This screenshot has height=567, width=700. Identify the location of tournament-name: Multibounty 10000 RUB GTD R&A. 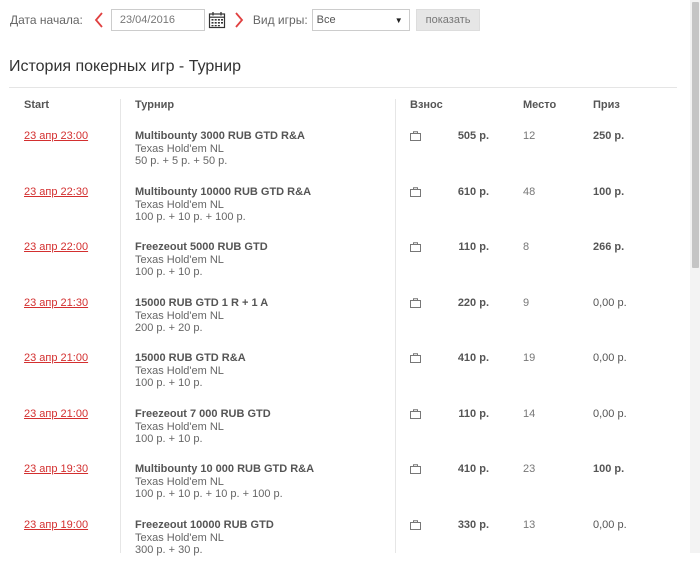
(223, 192).